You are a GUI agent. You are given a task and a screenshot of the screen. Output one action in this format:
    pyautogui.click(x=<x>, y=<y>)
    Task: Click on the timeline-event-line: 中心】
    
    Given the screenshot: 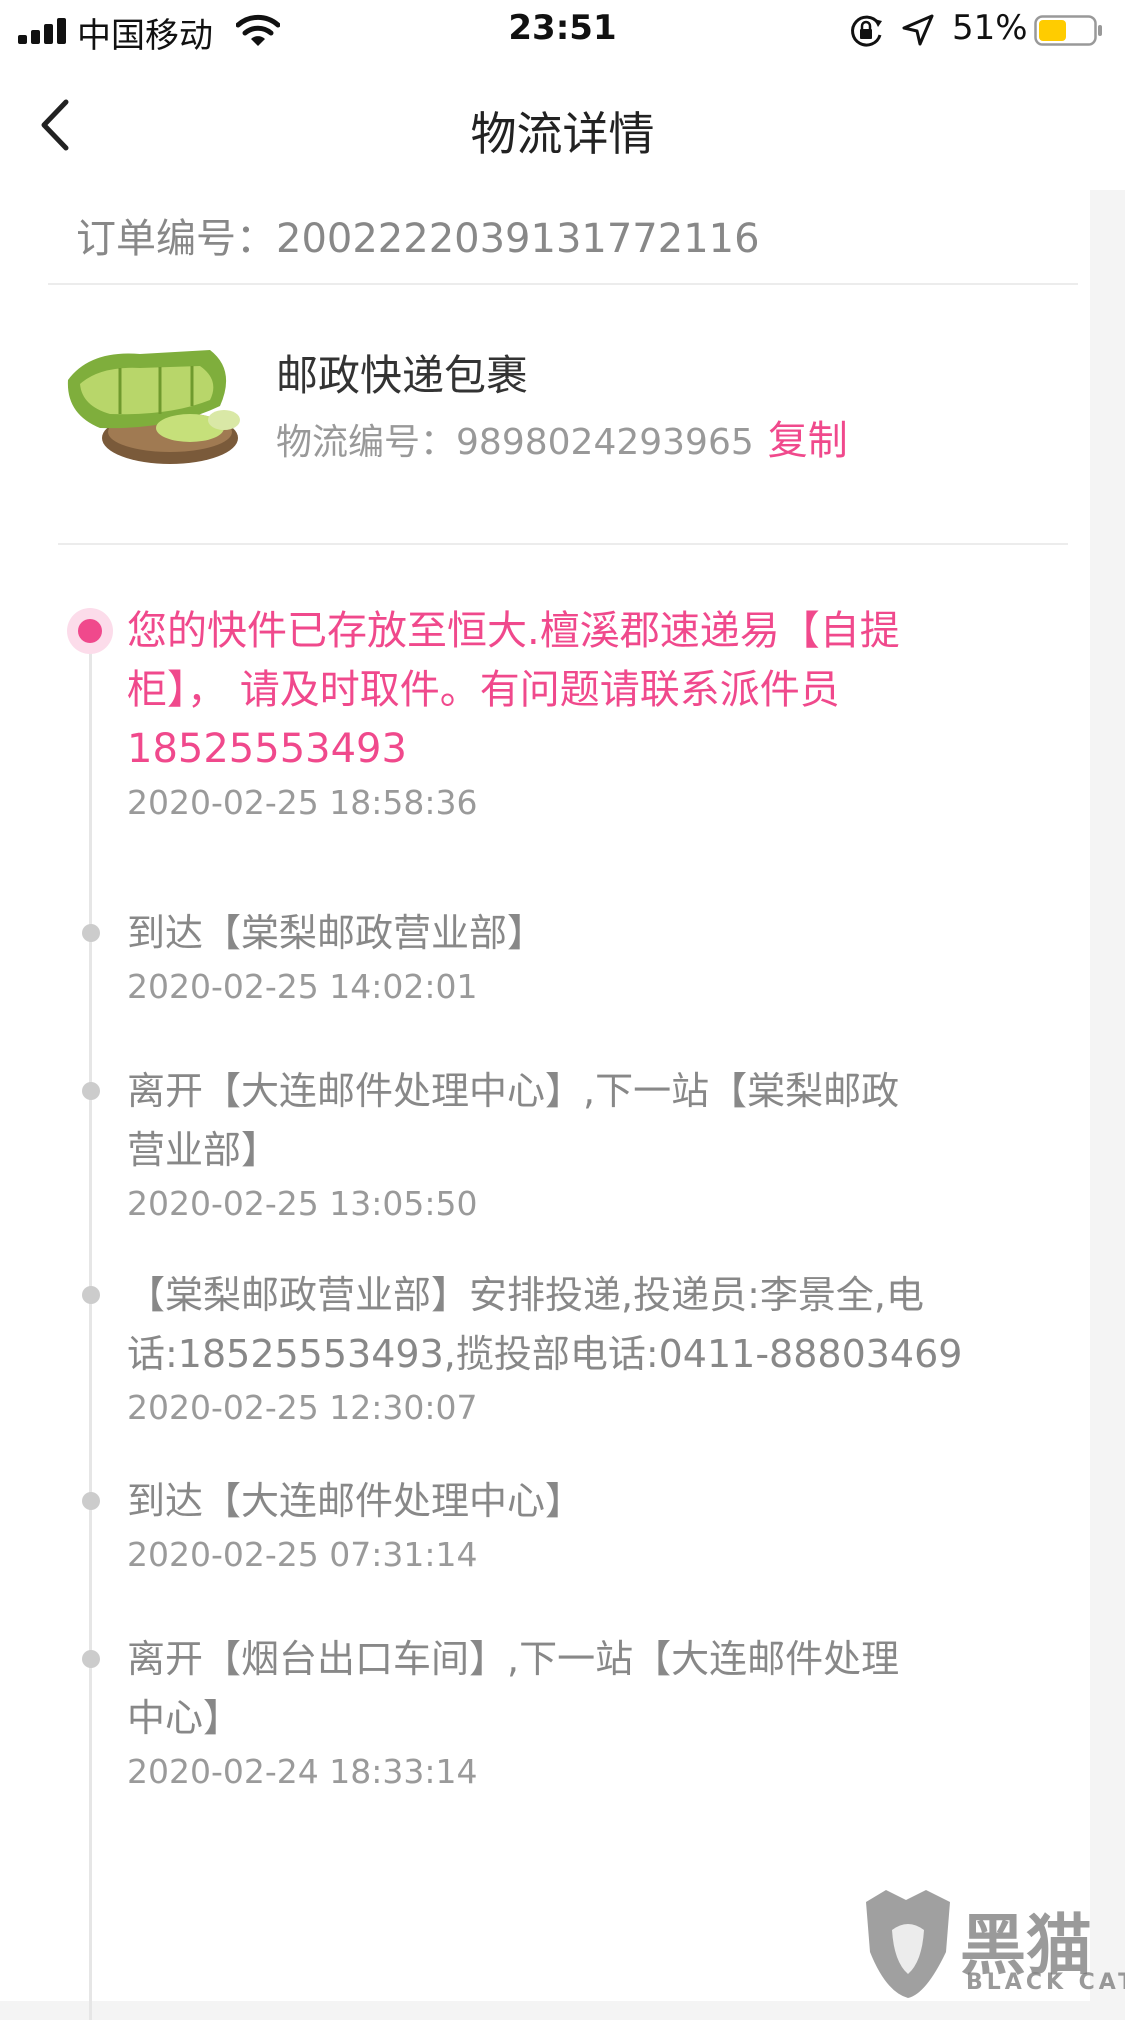 What is the action you would take?
    pyautogui.click(x=184, y=1718)
    